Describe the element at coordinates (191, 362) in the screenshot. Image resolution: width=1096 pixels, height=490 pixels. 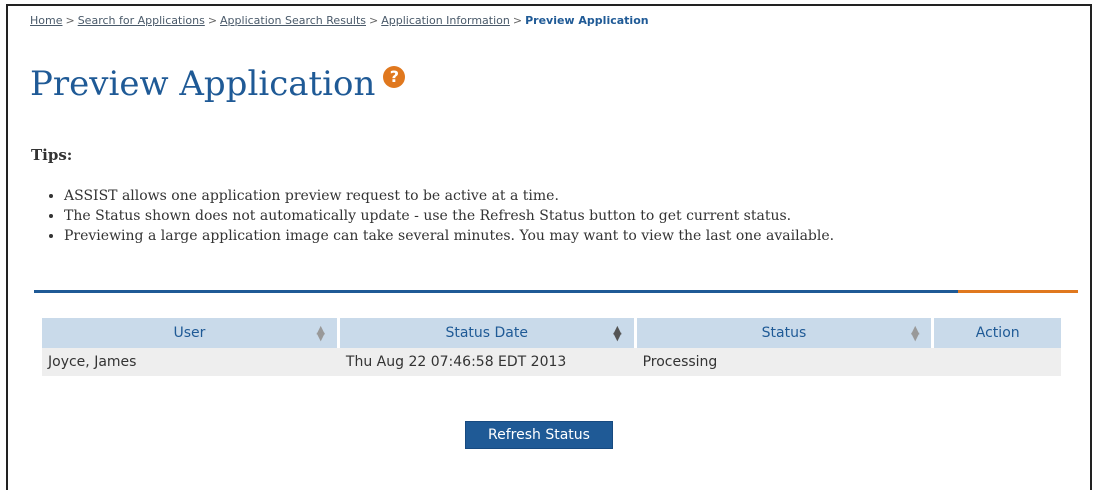
I see `cell-user: Joyce, James` at that location.